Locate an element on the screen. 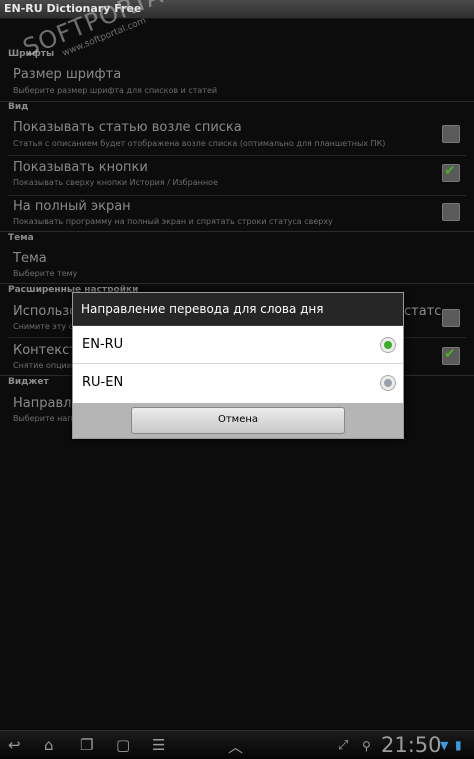 The height and width of the screenshot is (759, 474). option-en-ru: EN-RU is located at coordinates (238, 345).